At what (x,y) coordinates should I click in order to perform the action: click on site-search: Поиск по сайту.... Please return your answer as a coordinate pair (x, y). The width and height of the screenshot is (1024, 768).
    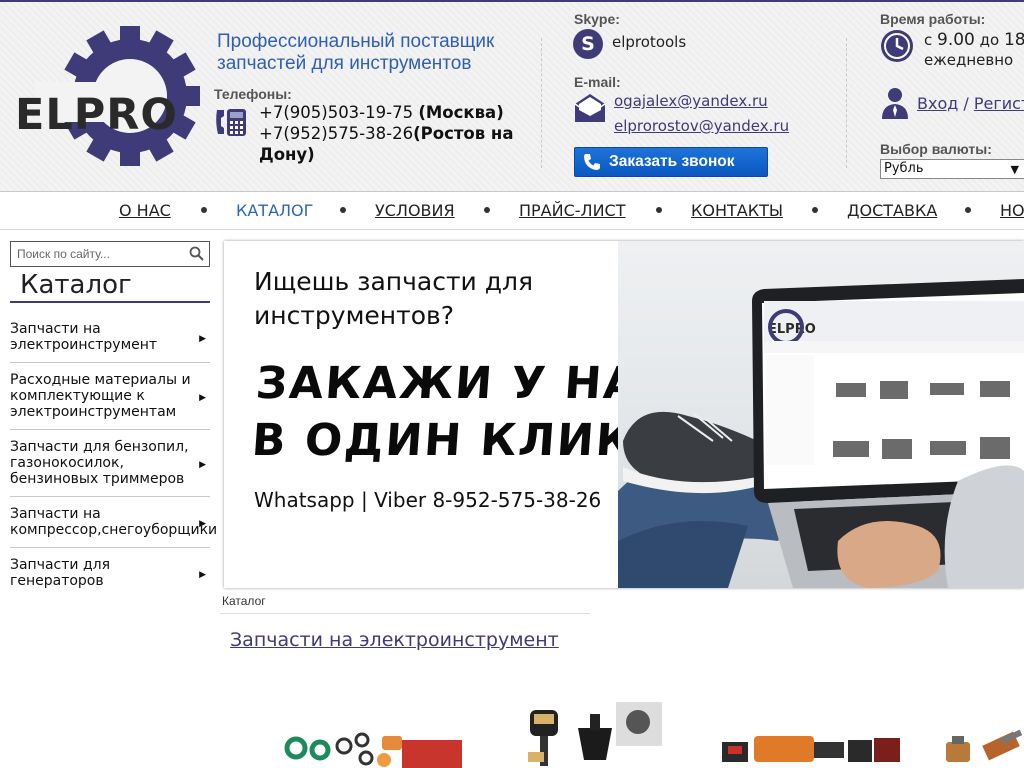
    Looking at the image, I should click on (110, 254).